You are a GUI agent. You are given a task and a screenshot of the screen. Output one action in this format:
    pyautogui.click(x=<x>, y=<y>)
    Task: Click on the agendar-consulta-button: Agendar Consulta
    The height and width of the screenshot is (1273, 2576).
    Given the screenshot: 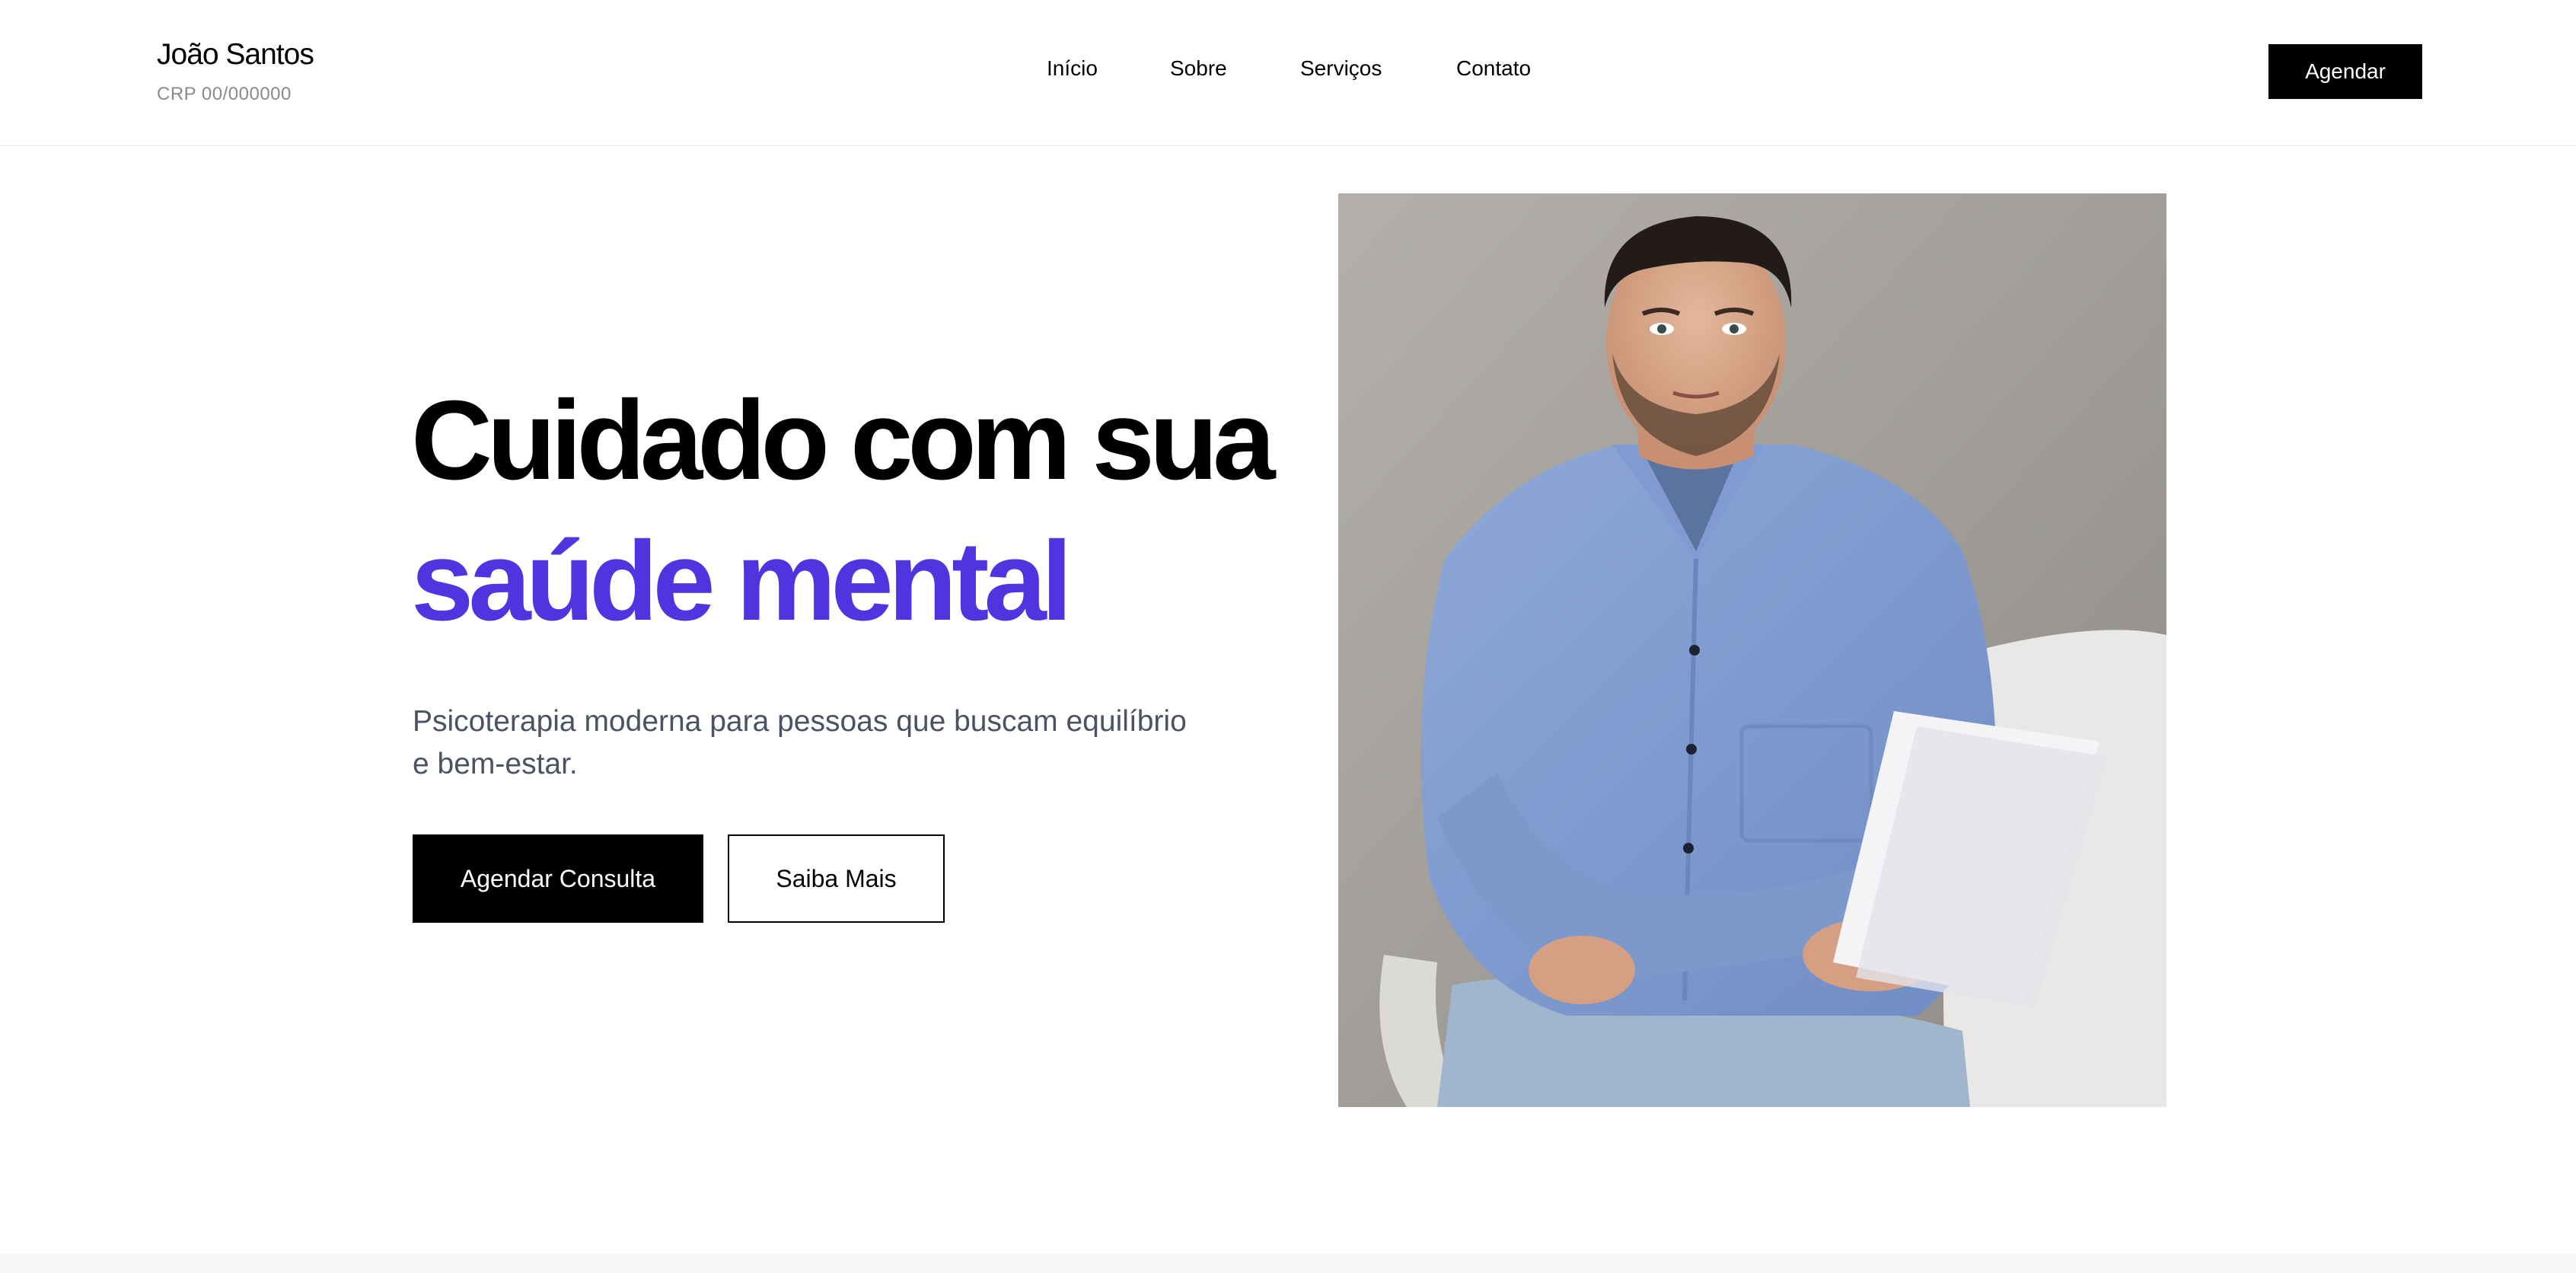 What is the action you would take?
    pyautogui.click(x=558, y=878)
    